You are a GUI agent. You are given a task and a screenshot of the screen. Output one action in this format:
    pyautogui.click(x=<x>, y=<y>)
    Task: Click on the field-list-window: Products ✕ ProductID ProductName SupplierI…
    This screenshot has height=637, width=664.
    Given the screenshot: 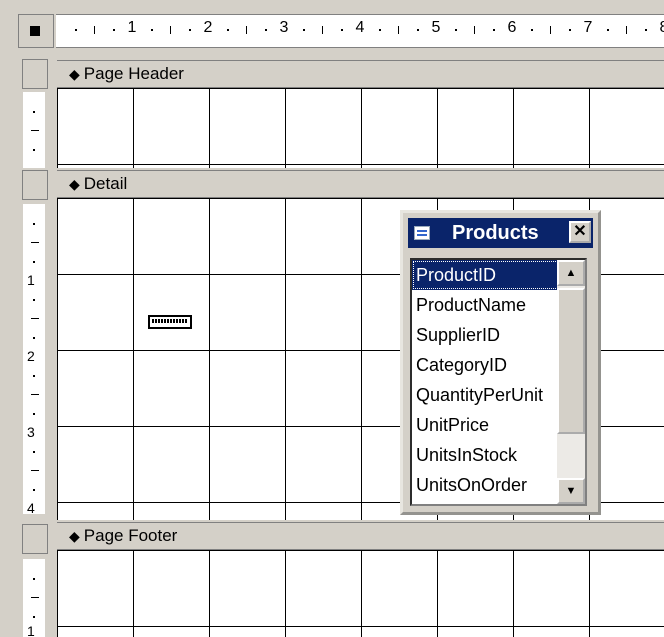 What is the action you would take?
    pyautogui.click(x=500, y=362)
    